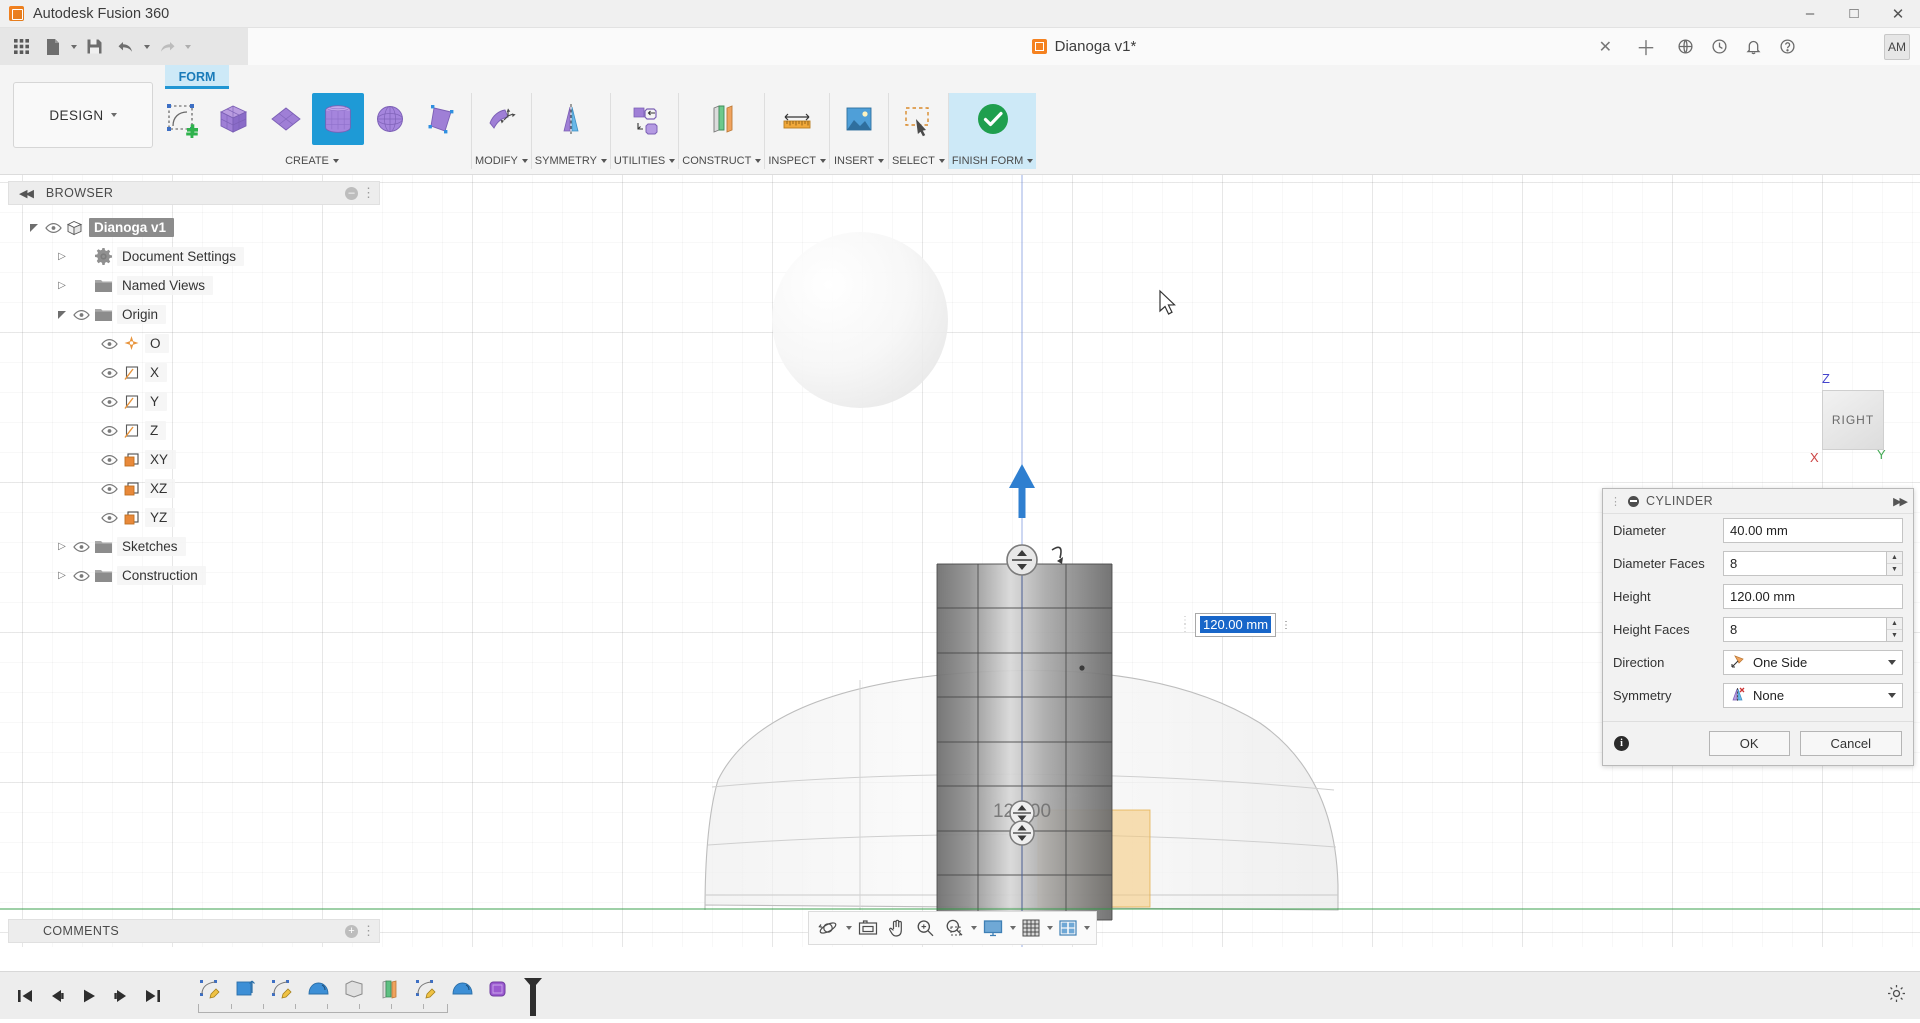  What do you see at coordinates (1898, 13) in the screenshot?
I see `close-button: ✕` at bounding box center [1898, 13].